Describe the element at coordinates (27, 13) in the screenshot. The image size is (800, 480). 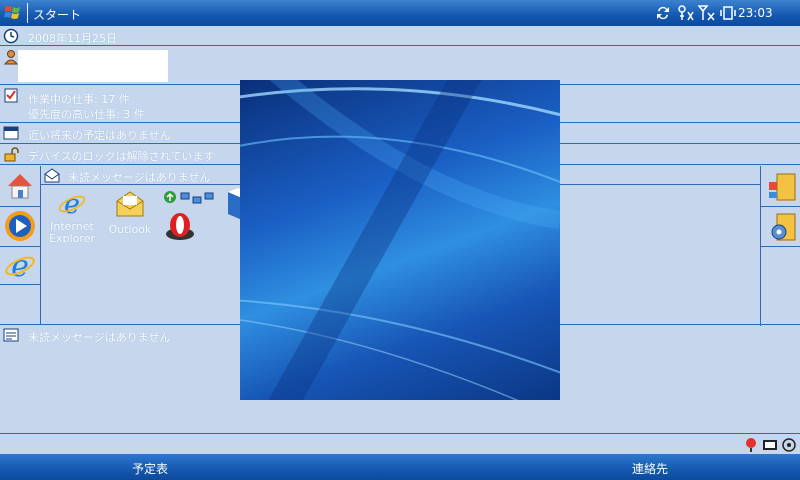
I see `title-separator` at that location.